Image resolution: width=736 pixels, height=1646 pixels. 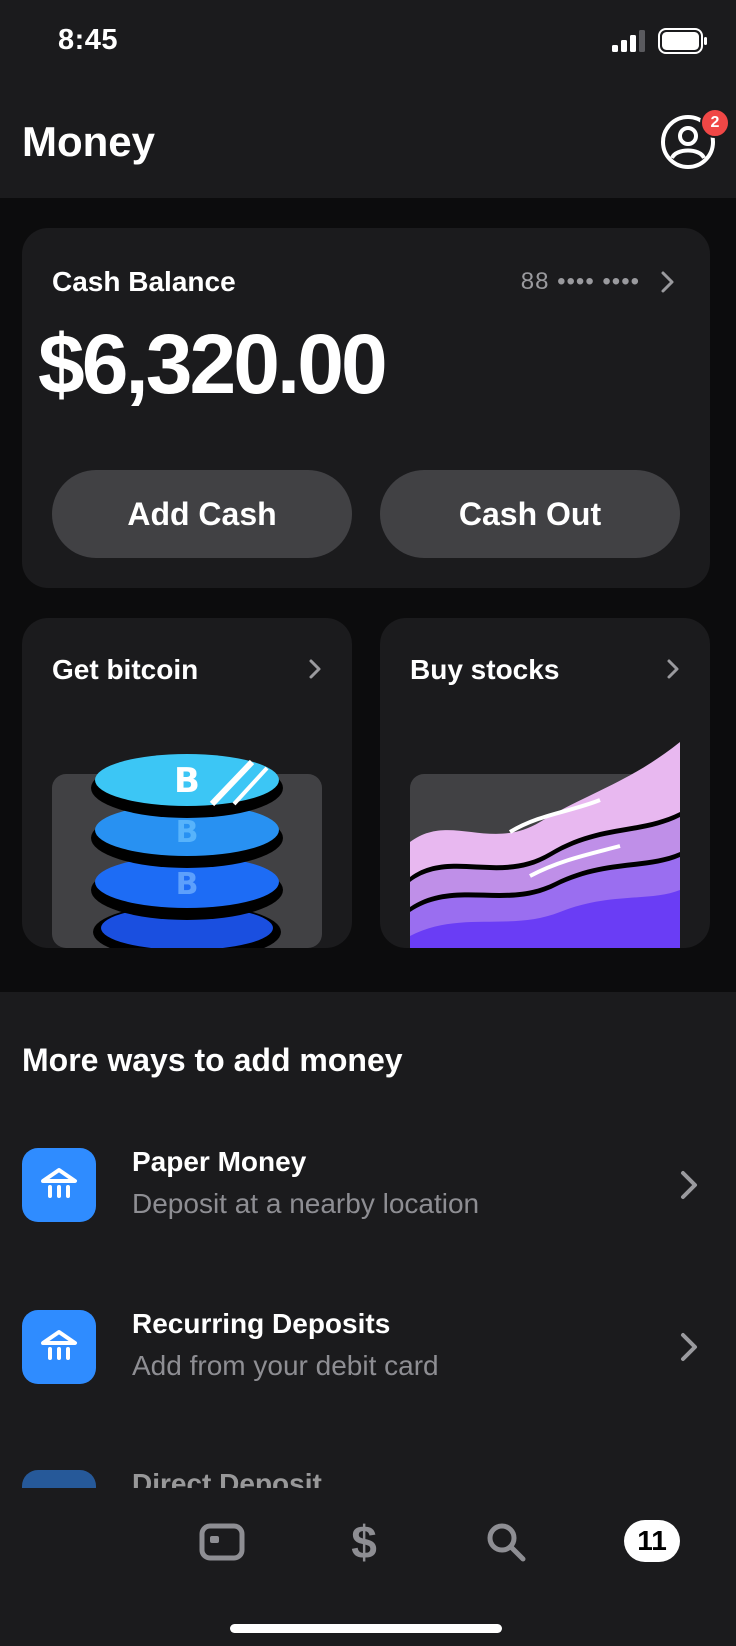 What do you see at coordinates (285, 1365) in the screenshot?
I see `list-item-subtitle: Add from your debit card` at bounding box center [285, 1365].